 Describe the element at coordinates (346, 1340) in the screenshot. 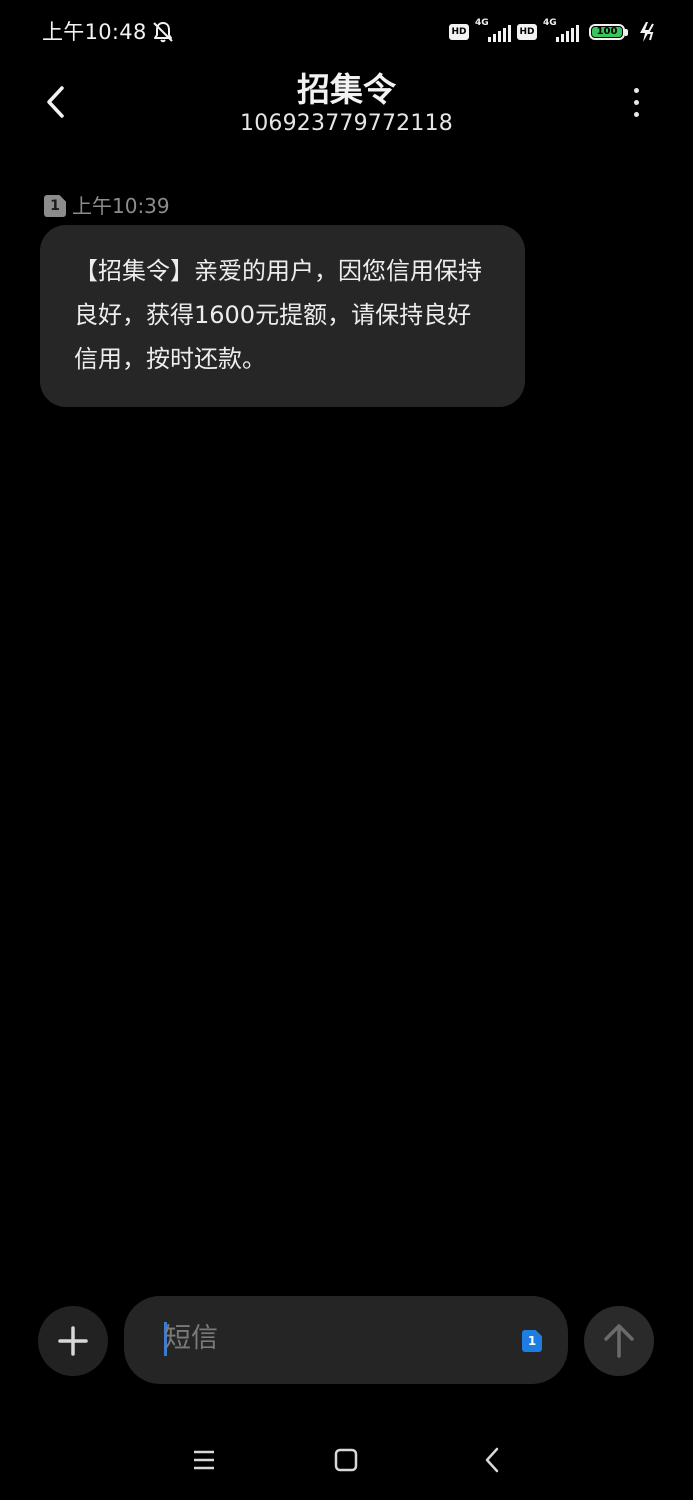

I see `sms-input-field: 短信 1` at that location.